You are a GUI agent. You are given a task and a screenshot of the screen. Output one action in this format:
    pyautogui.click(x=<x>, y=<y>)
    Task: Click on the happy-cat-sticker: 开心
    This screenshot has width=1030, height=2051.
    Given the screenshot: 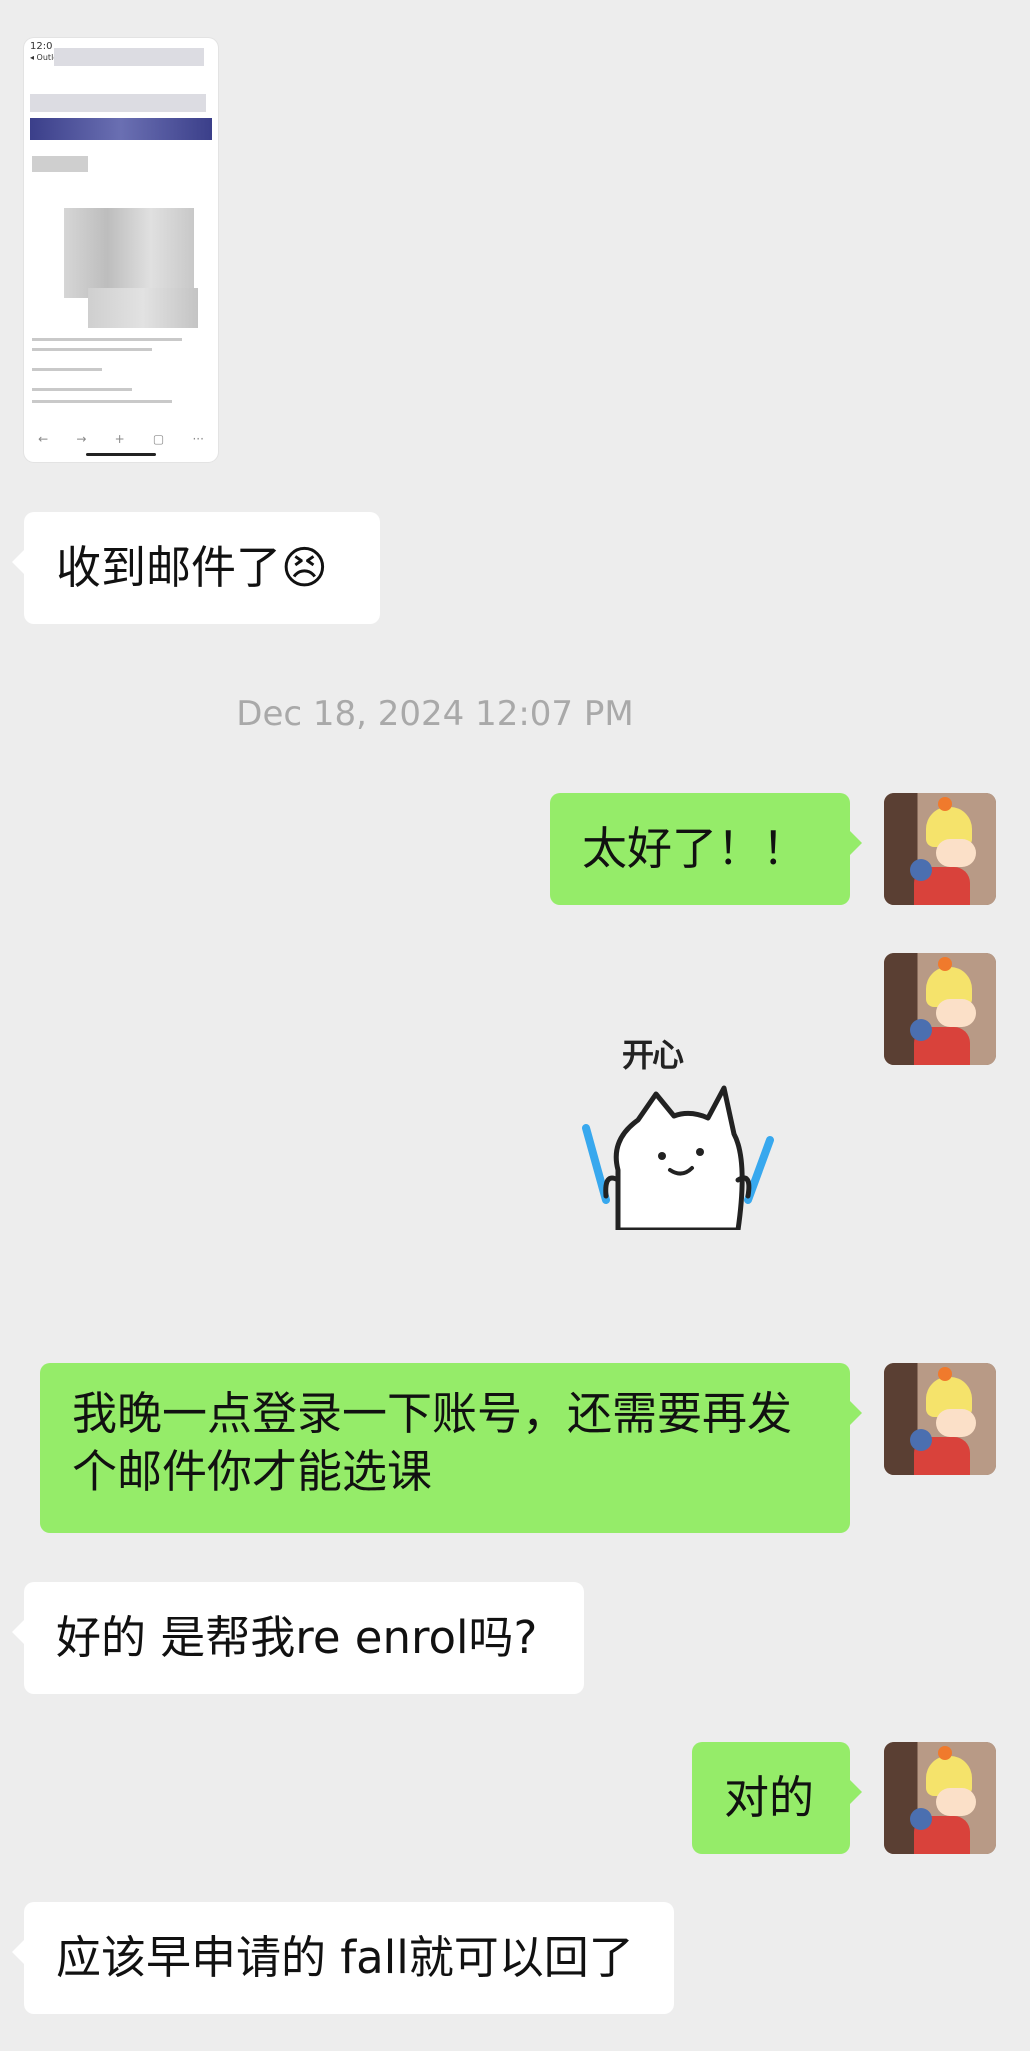 What is the action you would take?
    pyautogui.click(x=678, y=1130)
    